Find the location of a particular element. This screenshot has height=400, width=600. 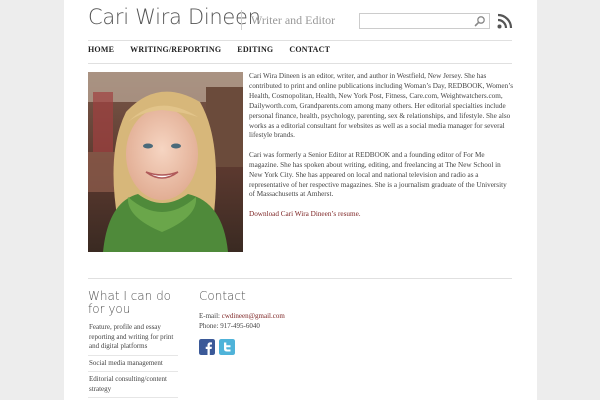

nav-item-writing-reporting: WRITING/REPORTING is located at coordinates (175, 51).